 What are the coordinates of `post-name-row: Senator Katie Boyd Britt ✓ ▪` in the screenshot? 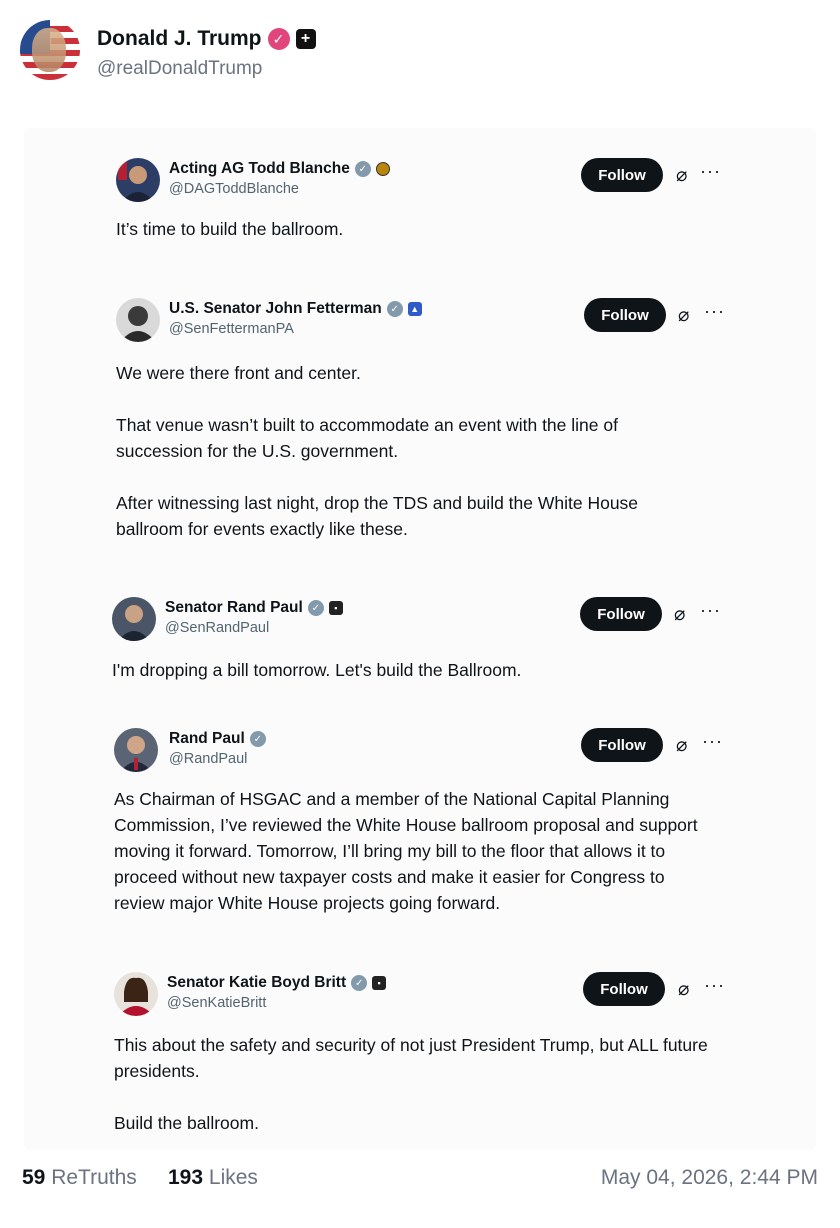 It's located at (277, 983).